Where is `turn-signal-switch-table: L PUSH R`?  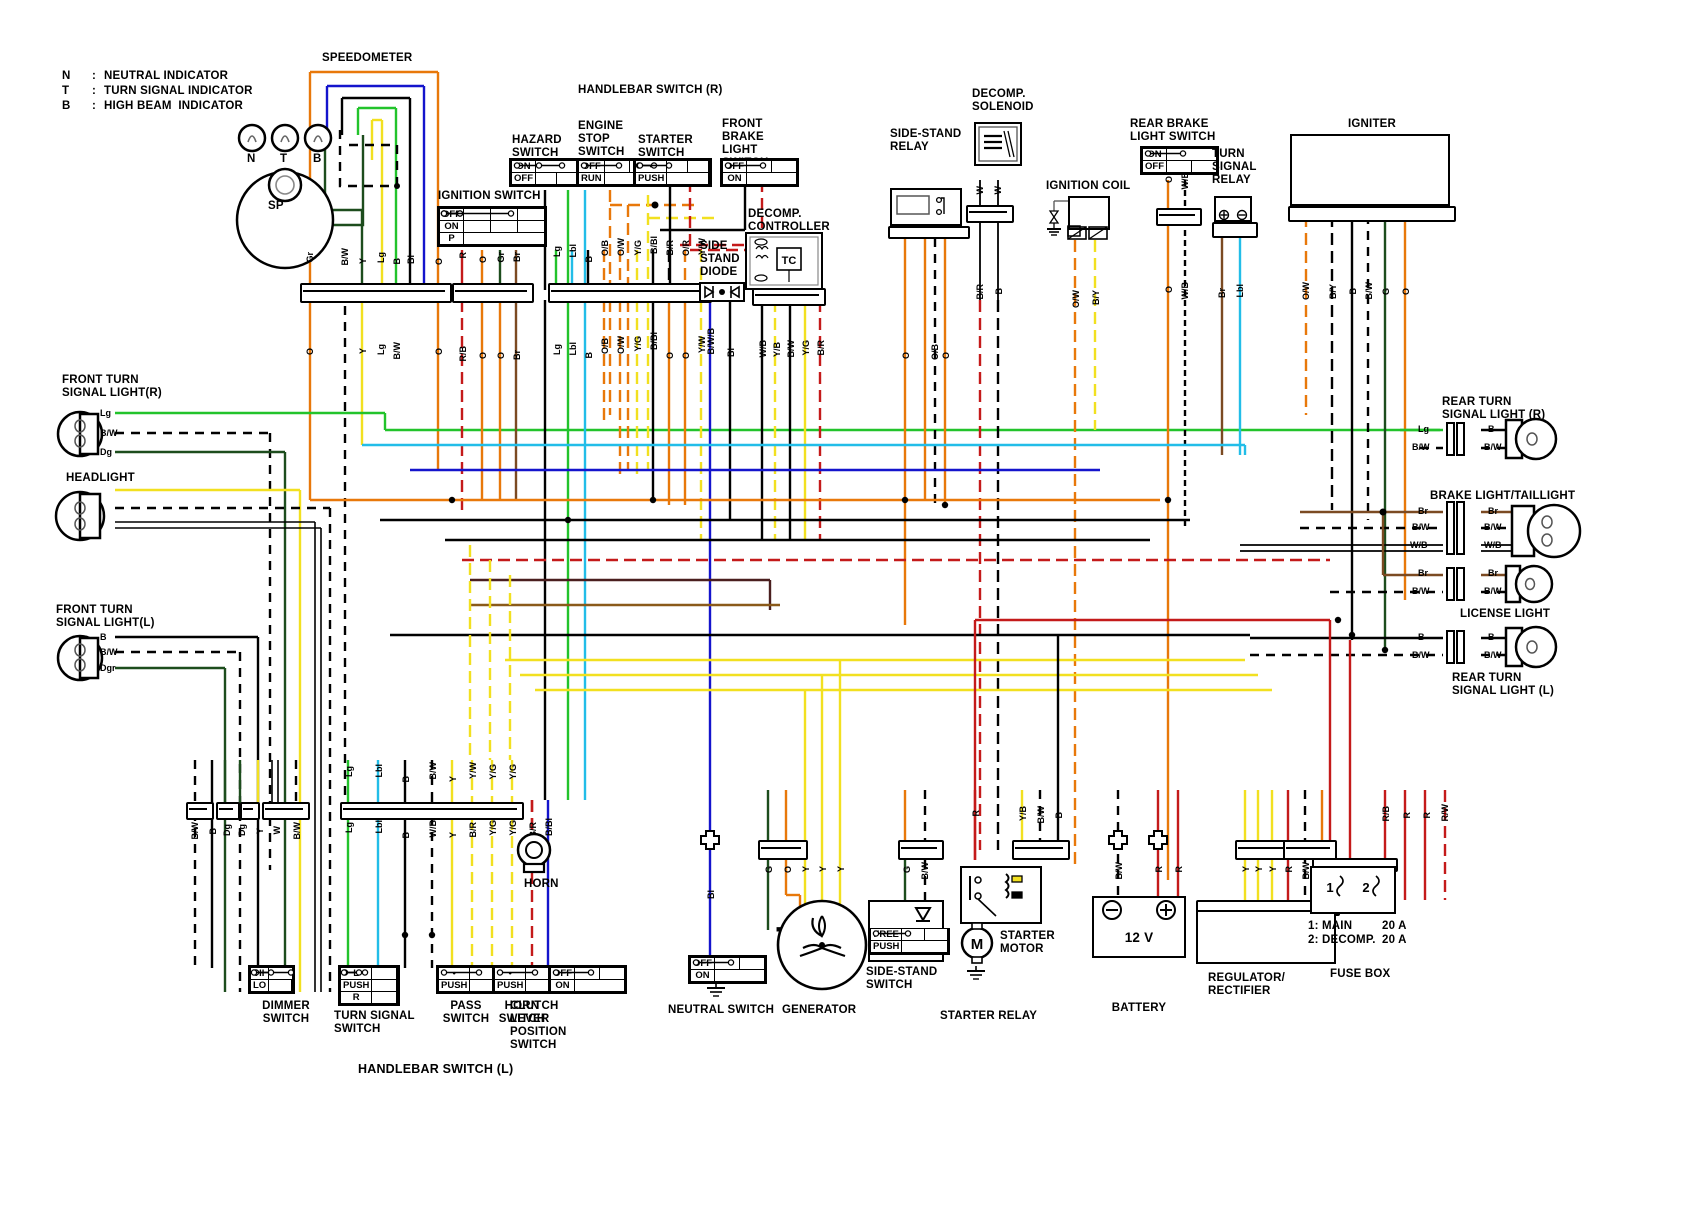 turn-signal-switch-table: L PUSH R is located at coordinates (369, 985).